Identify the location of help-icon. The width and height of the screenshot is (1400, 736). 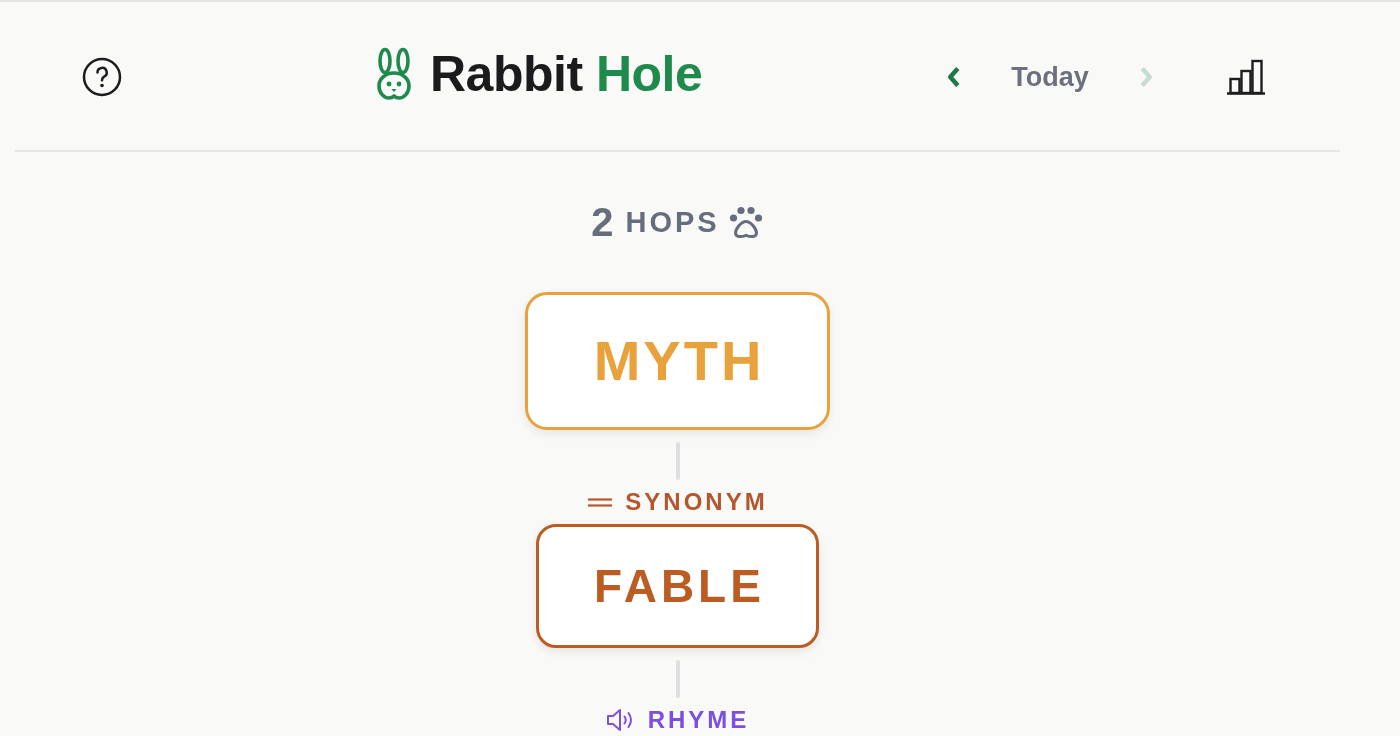
(102, 77).